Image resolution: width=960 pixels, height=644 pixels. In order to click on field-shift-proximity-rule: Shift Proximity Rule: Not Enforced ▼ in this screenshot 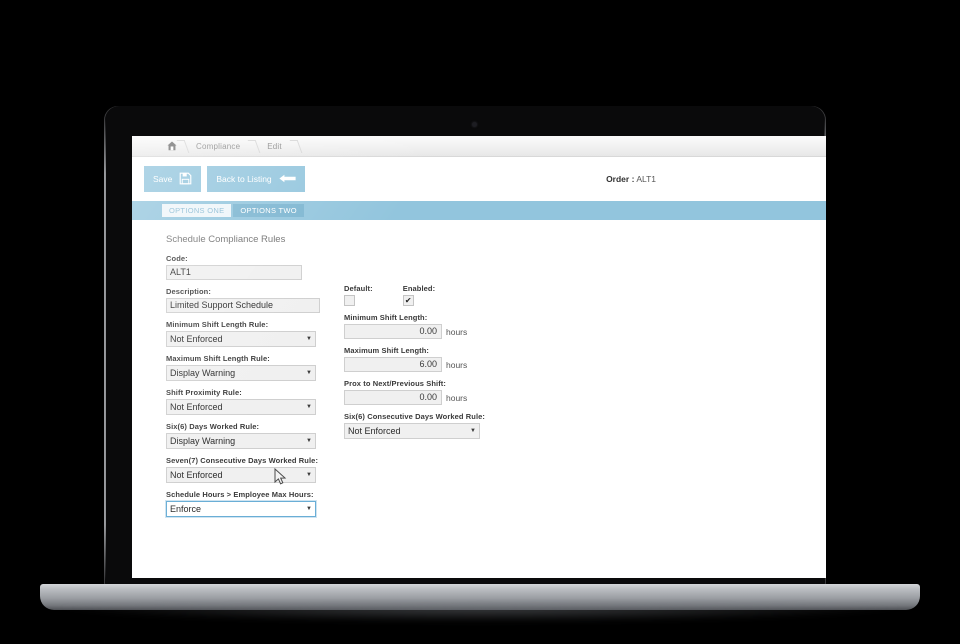, I will do `click(252, 401)`.